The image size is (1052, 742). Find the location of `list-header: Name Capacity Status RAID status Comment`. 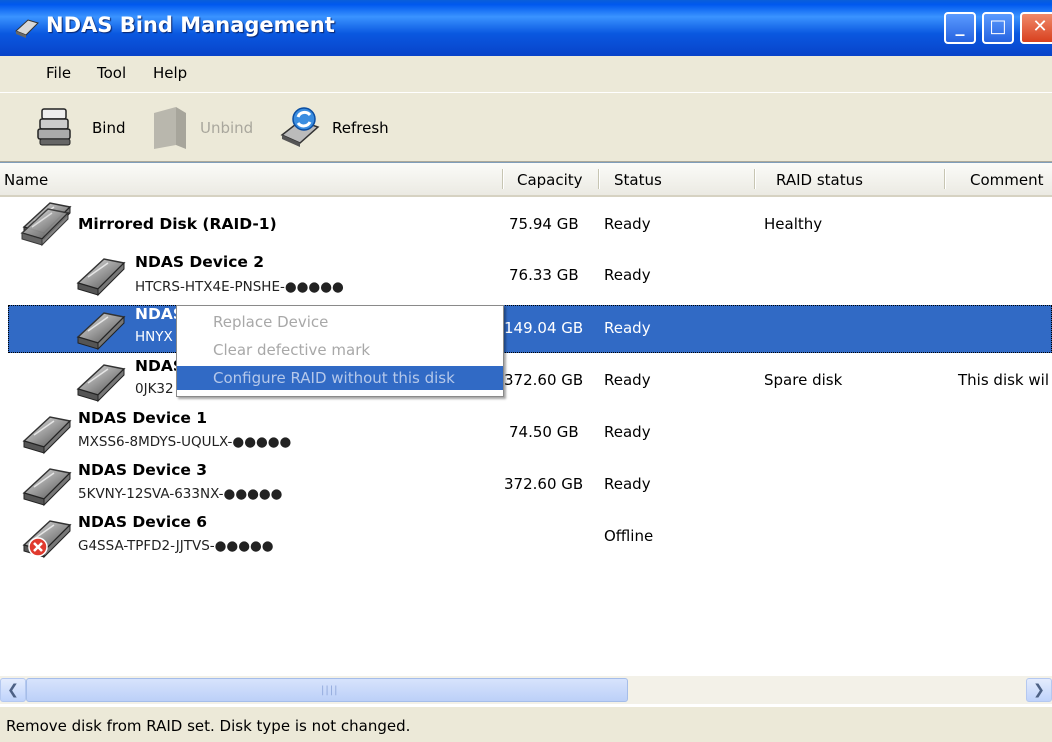

list-header: Name Capacity Status RAID status Comment is located at coordinates (526, 180).